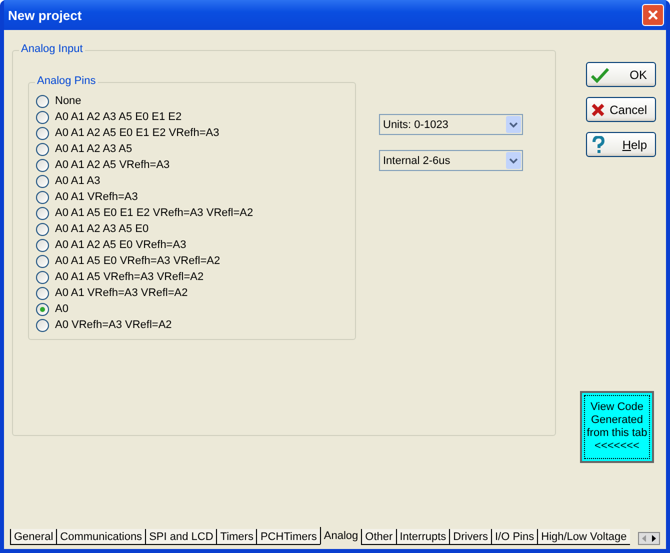  I want to click on ok-button: OK, so click(621, 74).